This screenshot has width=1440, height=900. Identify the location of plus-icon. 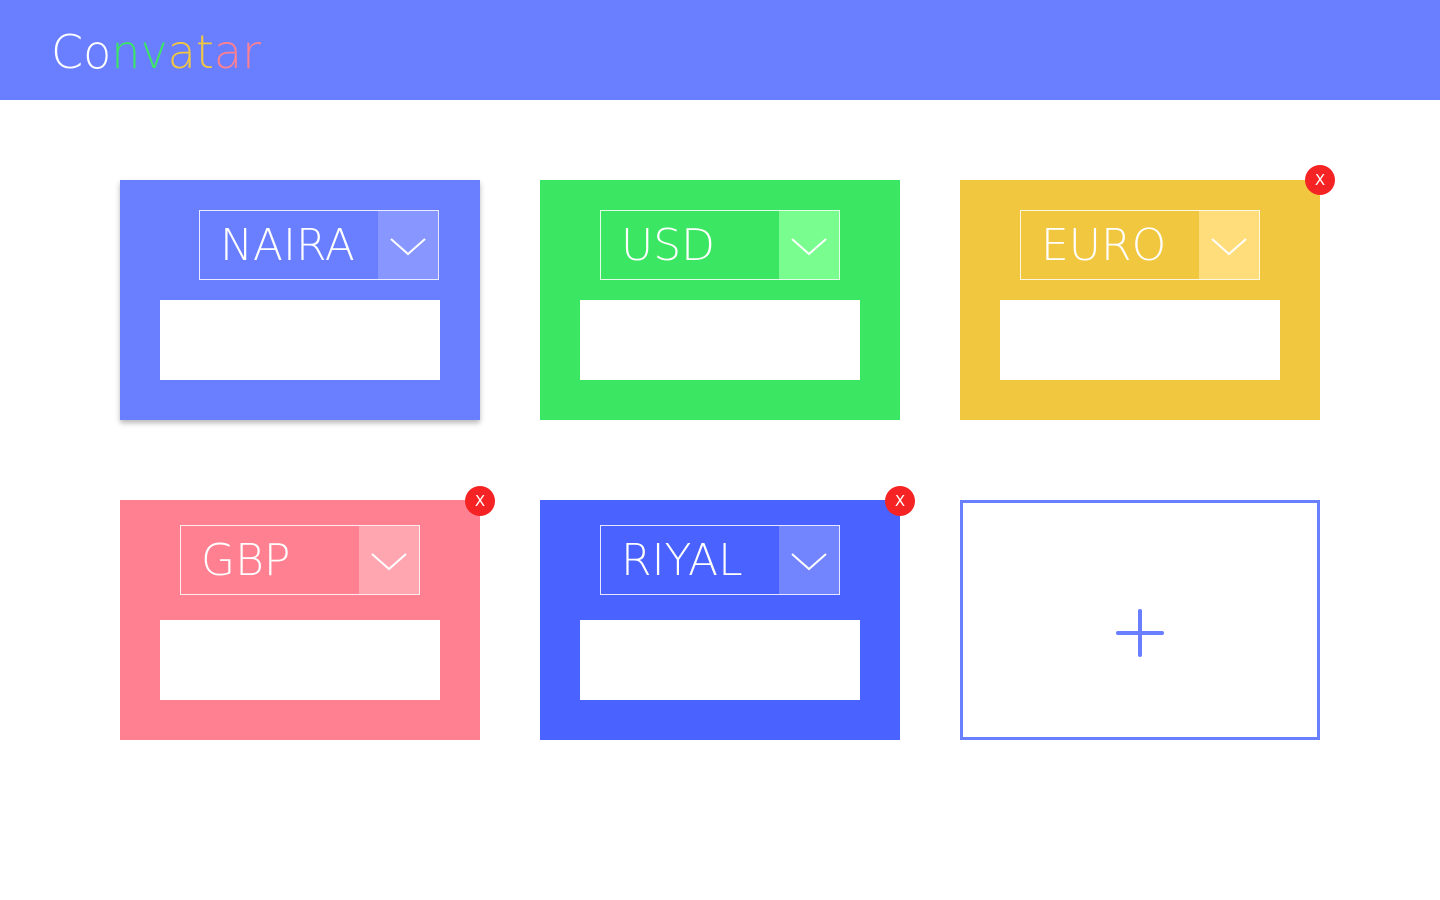
(1140, 633).